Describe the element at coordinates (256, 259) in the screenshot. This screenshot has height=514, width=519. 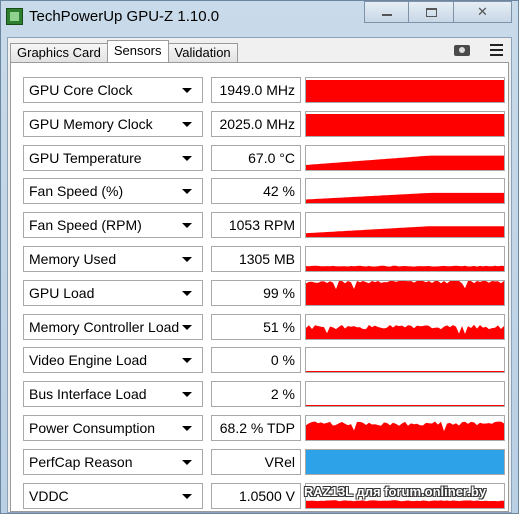
I see `sensor-value-field: 1305 MB` at that location.